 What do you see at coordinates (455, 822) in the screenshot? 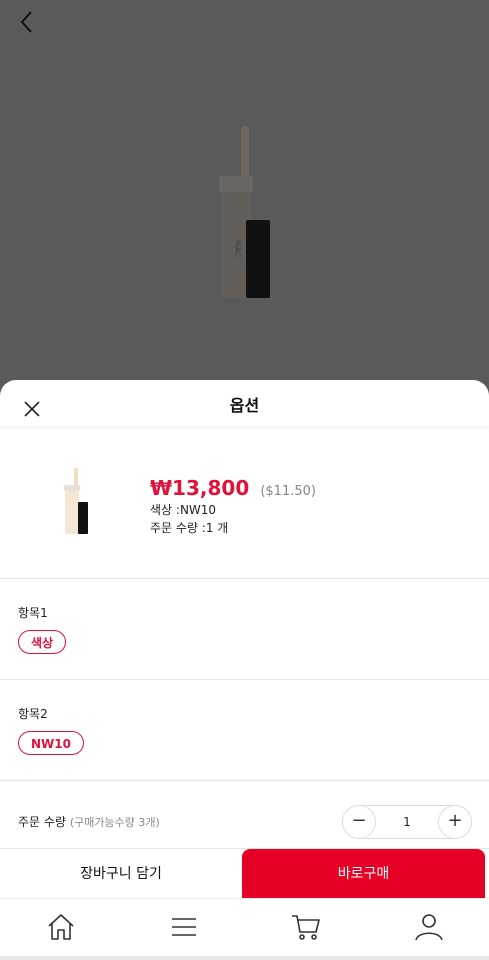
I see `increase-button: +` at bounding box center [455, 822].